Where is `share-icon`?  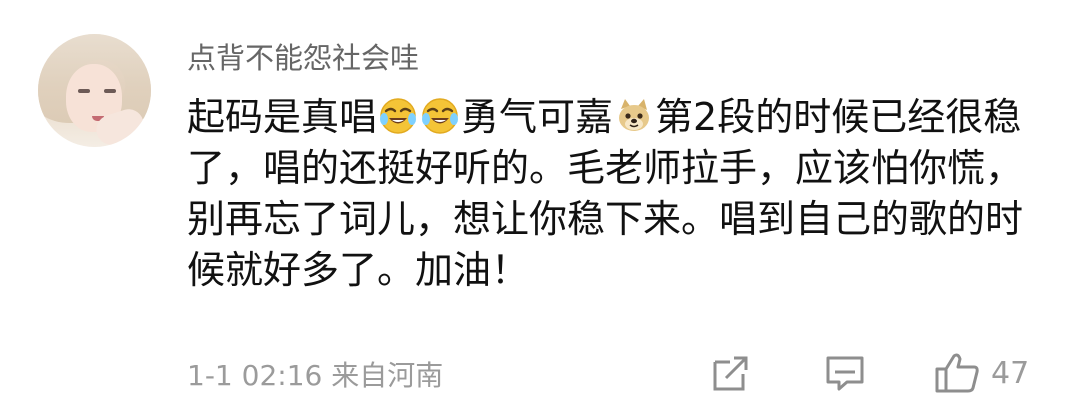 share-icon is located at coordinates (730, 373).